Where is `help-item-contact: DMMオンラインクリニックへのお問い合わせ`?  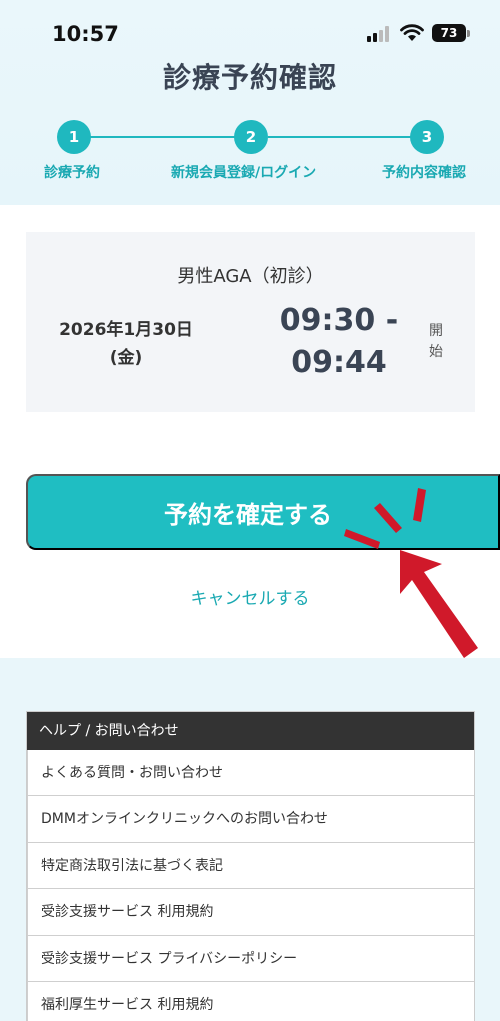 help-item-contact: DMMオンラインクリニックへのお問い合わせ is located at coordinates (250, 819).